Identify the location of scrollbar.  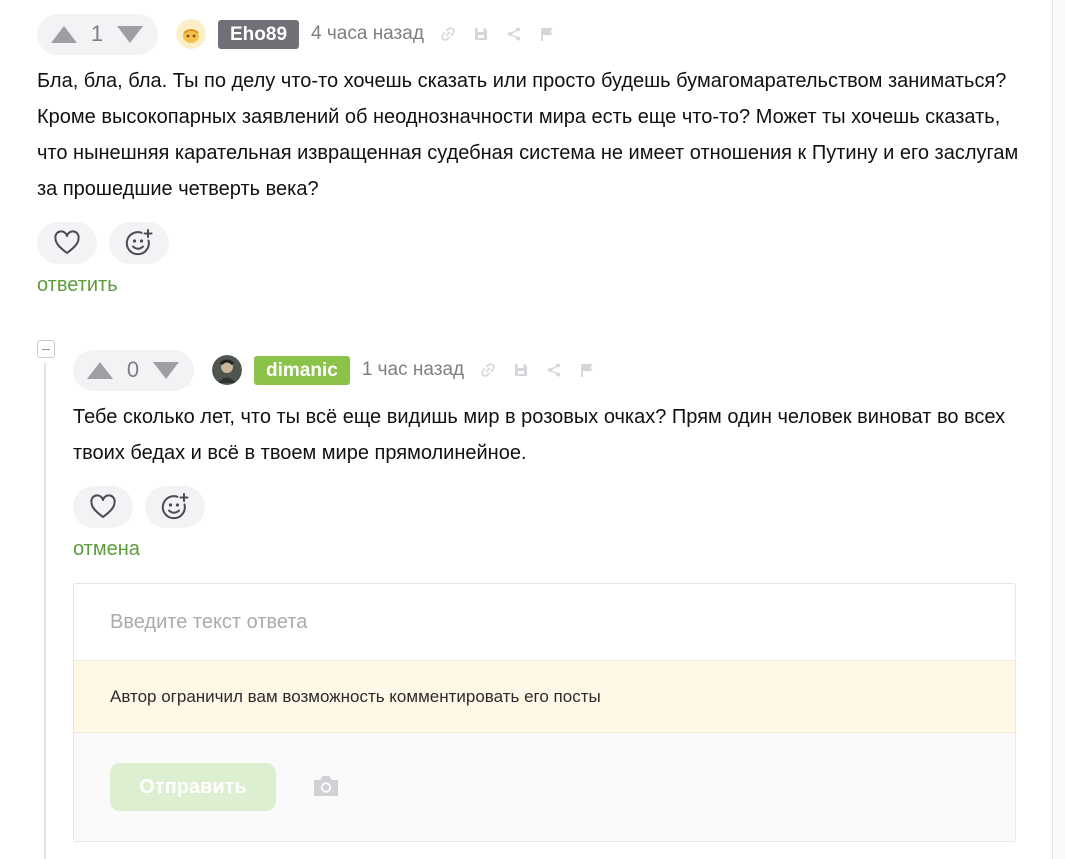
(1058, 429).